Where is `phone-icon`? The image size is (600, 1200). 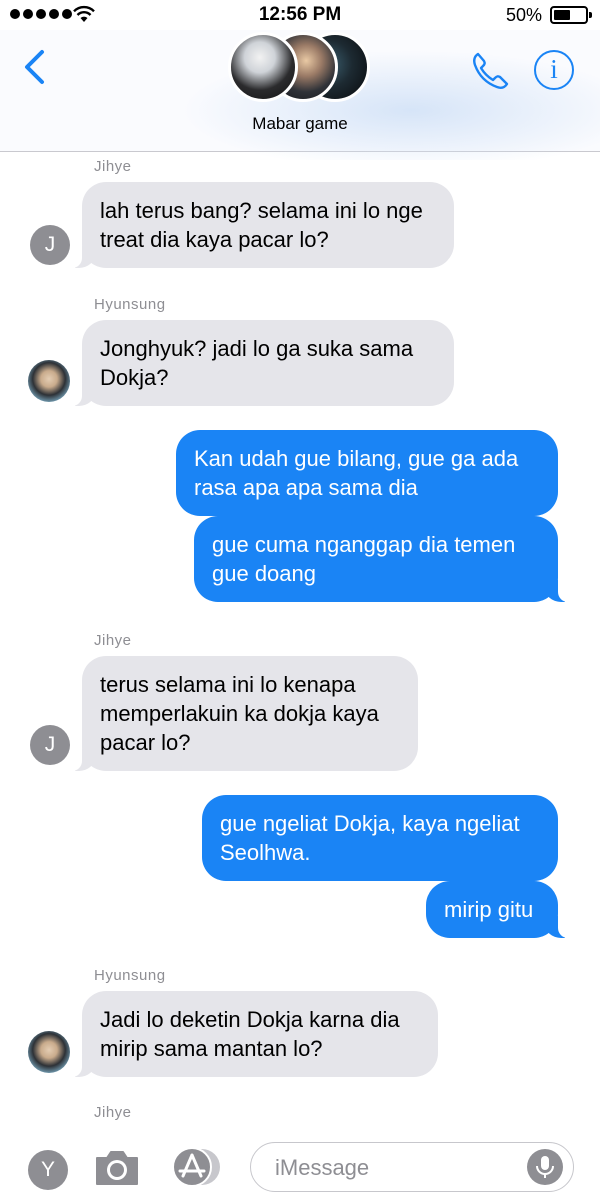 phone-icon is located at coordinates (490, 73).